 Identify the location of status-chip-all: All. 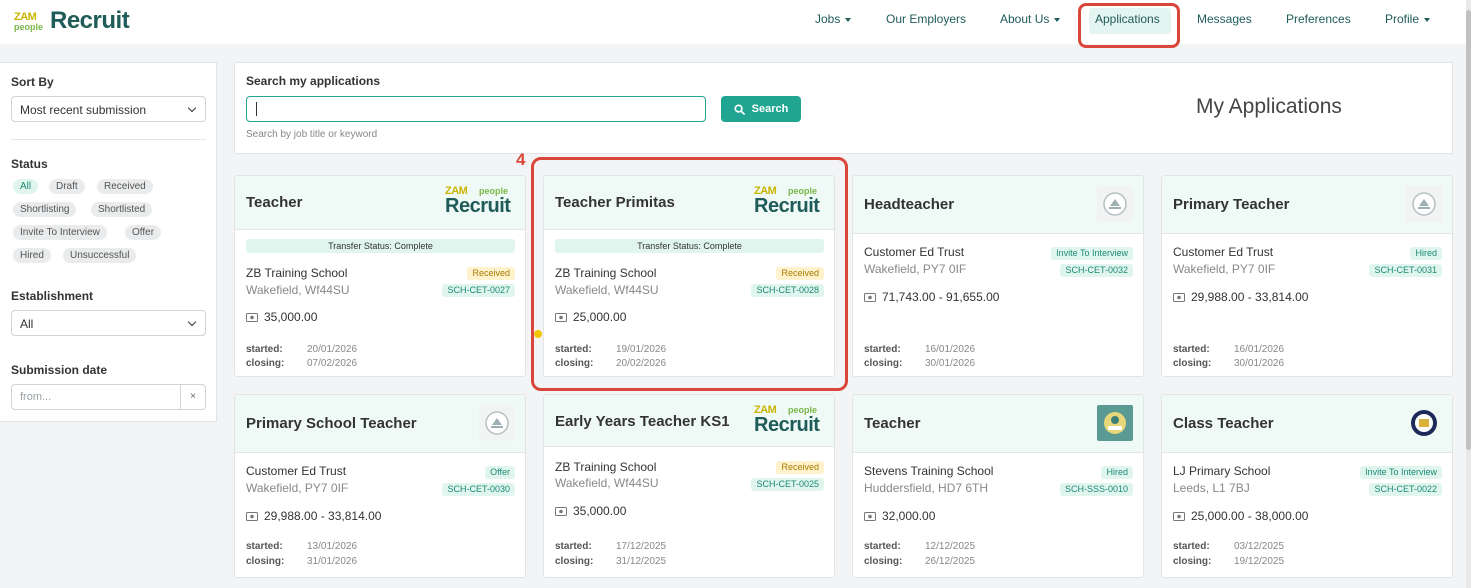
(26, 186).